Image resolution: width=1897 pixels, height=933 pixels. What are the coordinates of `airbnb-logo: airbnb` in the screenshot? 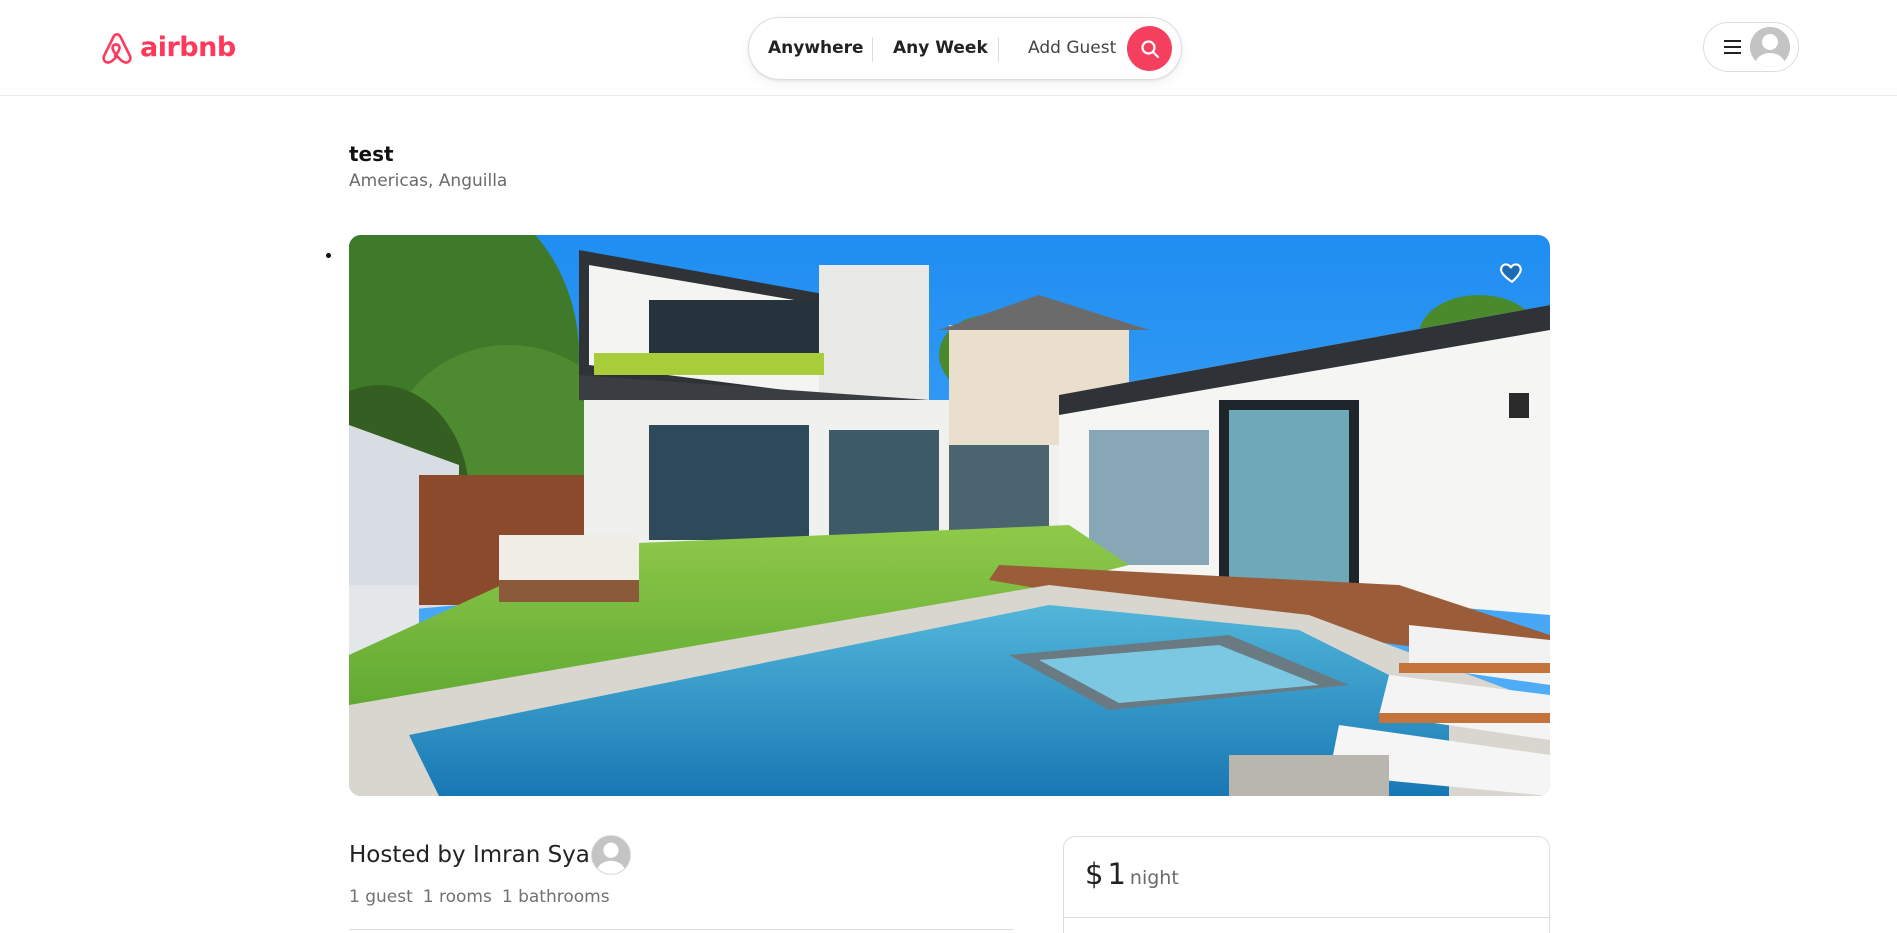 It's located at (167, 48).